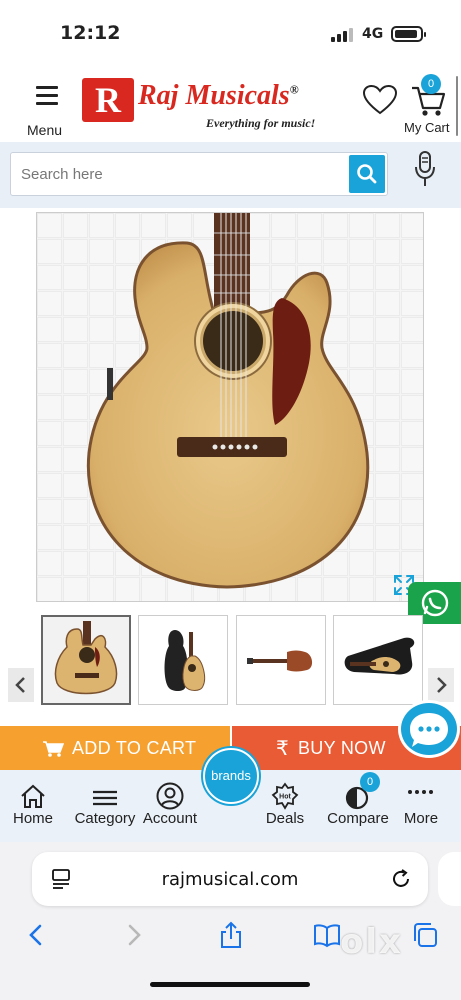  Describe the element at coordinates (342, 748) in the screenshot. I see `buy-now-label: BUY NOW` at that location.